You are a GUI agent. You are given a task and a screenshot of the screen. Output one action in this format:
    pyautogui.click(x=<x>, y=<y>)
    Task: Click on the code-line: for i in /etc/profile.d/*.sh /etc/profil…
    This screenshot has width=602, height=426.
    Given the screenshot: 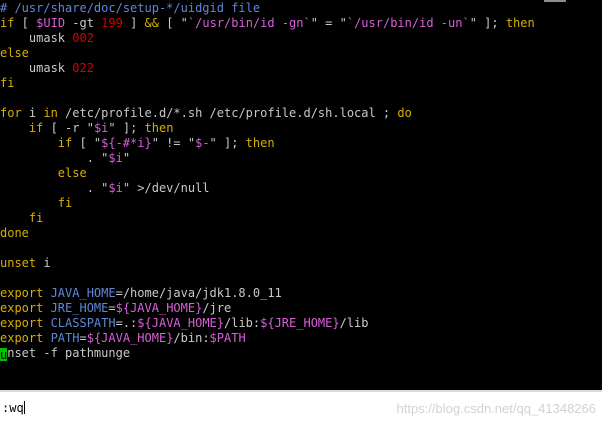 What is the action you would take?
    pyautogui.click(x=267, y=113)
    